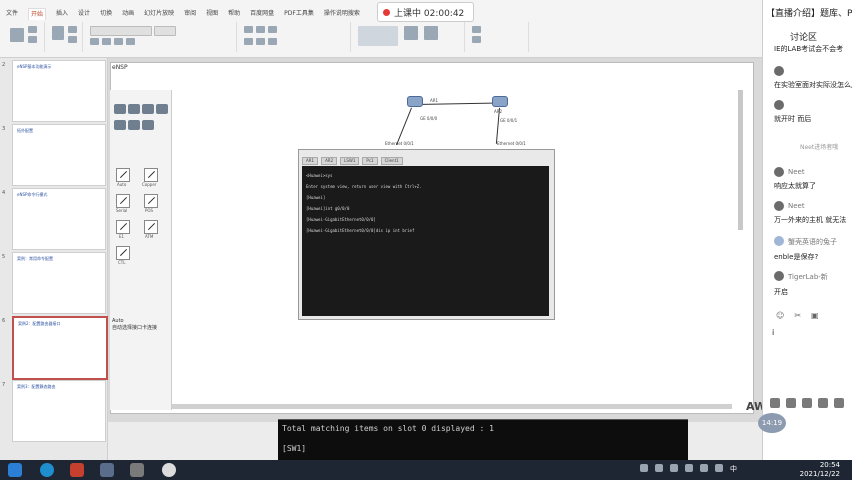 The image size is (852, 480). Describe the element at coordinates (159, 14) in the screenshot. I see `ribbon-tab-slideshow: 幻灯片放映` at that location.